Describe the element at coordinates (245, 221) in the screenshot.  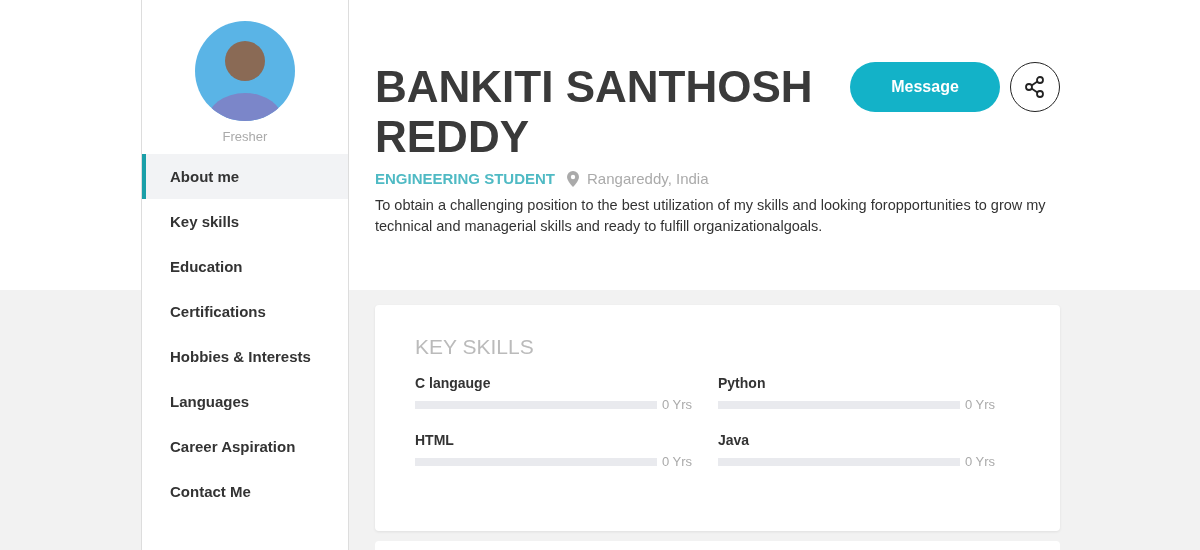
I see `nav-item: Key skills` at that location.